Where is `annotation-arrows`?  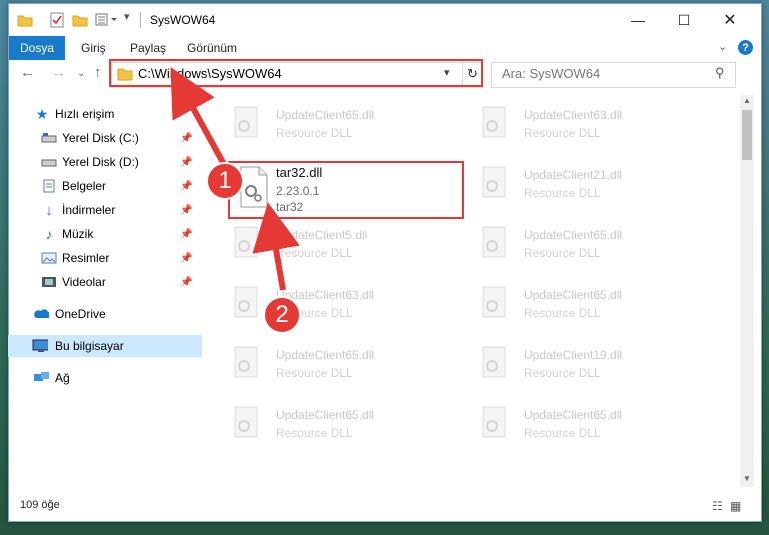
annotation-arrows is located at coordinates (235, 178).